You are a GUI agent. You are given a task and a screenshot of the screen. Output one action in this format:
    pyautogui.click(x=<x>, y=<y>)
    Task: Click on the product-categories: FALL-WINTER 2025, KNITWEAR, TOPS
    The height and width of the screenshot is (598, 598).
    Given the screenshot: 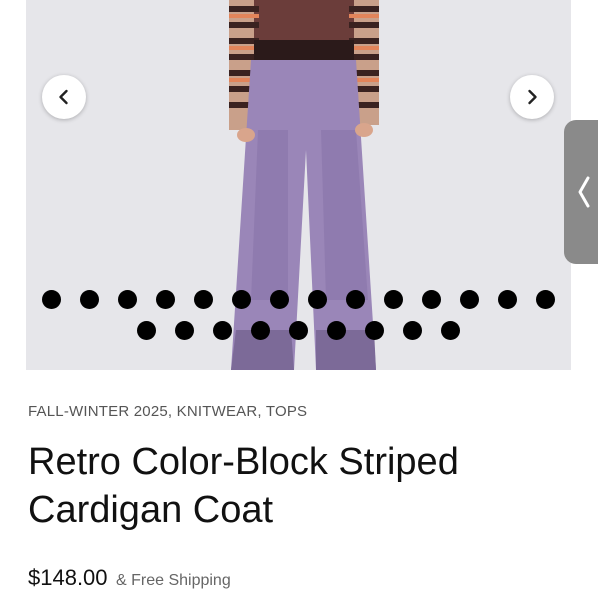 What is the action you would take?
    pyautogui.click(x=168, y=411)
    